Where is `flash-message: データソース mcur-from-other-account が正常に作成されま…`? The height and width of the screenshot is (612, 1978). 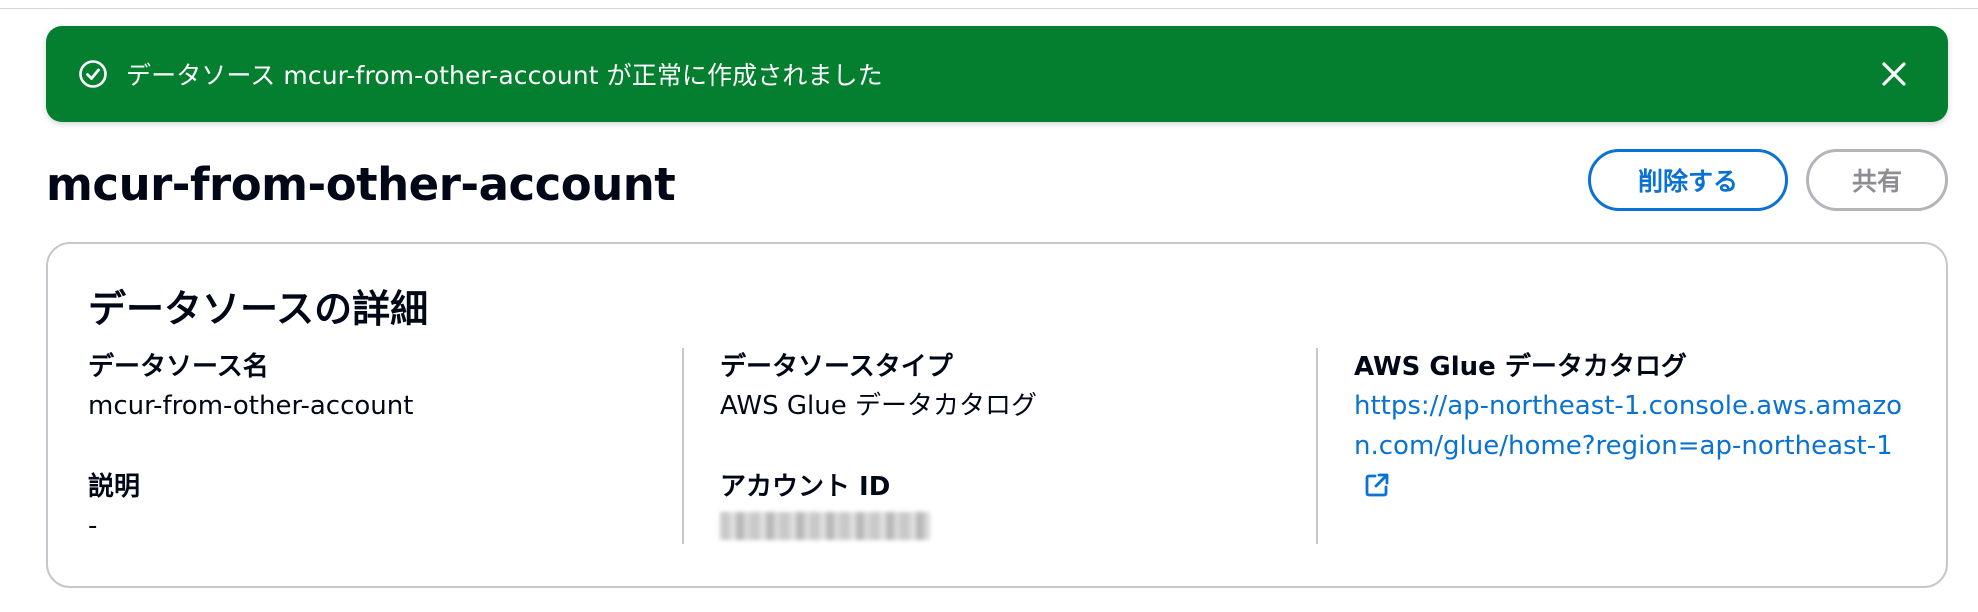
flash-message: データソース mcur-from-other-account が正常に作成されま… is located at coordinates (504, 75).